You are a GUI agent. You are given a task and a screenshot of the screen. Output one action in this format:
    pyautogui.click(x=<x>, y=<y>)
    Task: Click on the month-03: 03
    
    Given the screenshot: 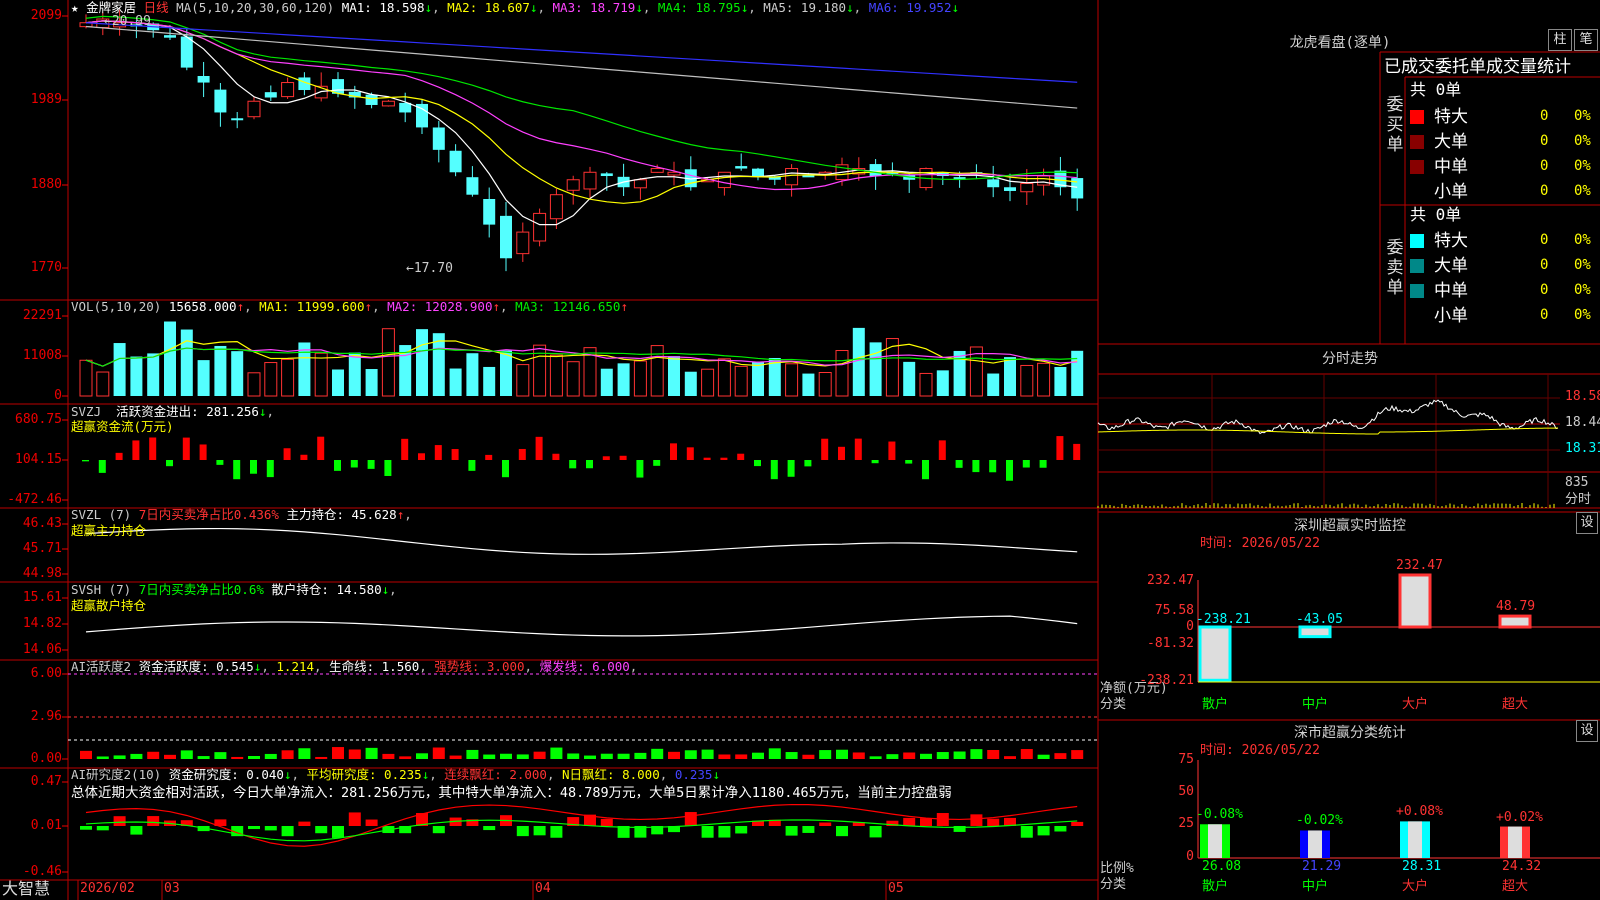 What is the action you would take?
    pyautogui.click(x=172, y=888)
    